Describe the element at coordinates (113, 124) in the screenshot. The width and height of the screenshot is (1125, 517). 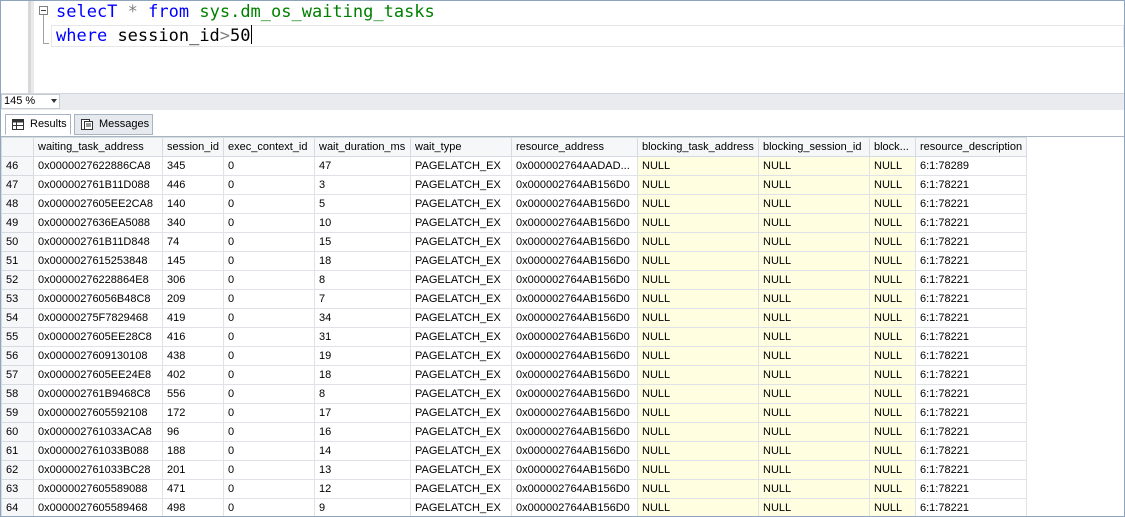
I see `tab-messages: Messages` at that location.